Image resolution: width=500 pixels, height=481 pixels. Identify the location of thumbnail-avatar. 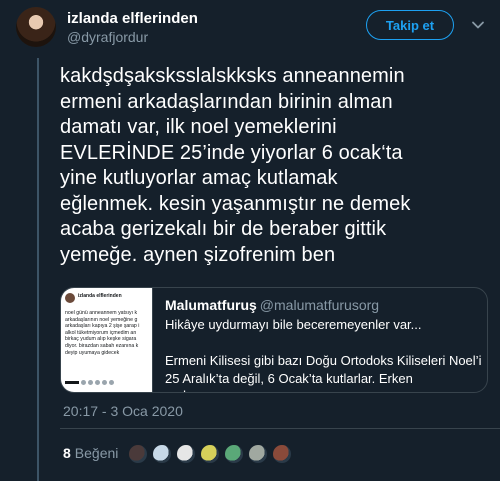
(70, 298).